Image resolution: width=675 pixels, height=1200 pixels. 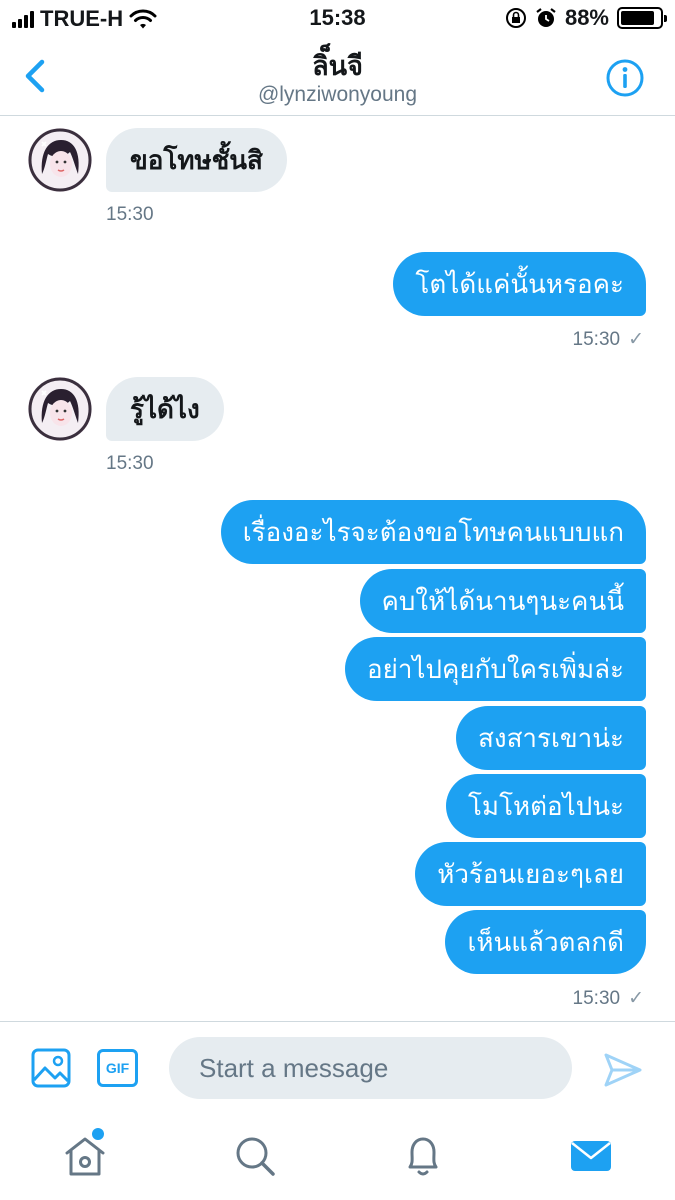 I want to click on conversation-title: ลิ็นจี, so click(x=337, y=65).